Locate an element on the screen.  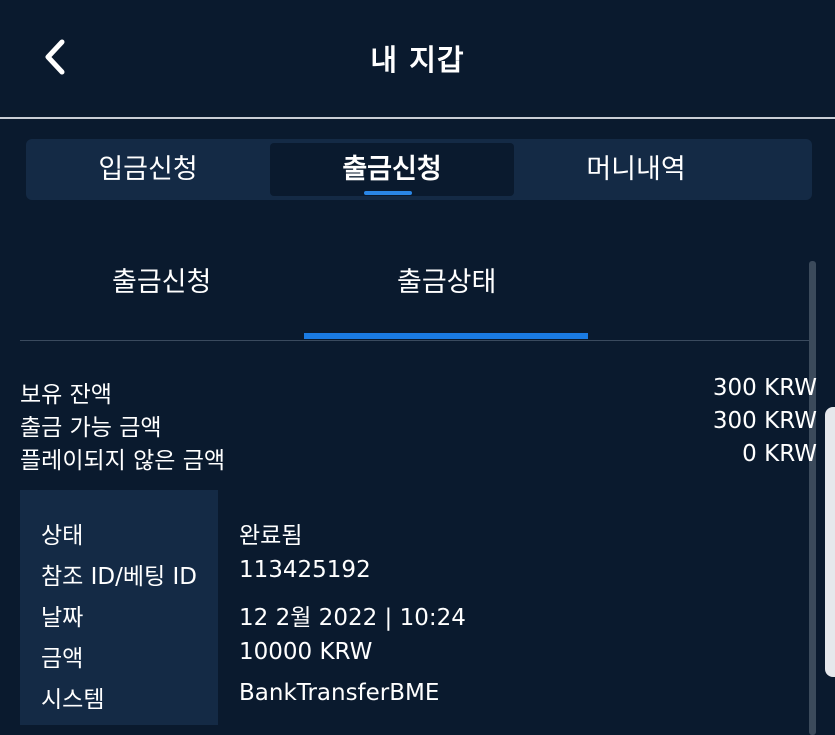
balance-row-unplayed: 플레이되지 않은 금액 0 KRW is located at coordinates (418, 457).